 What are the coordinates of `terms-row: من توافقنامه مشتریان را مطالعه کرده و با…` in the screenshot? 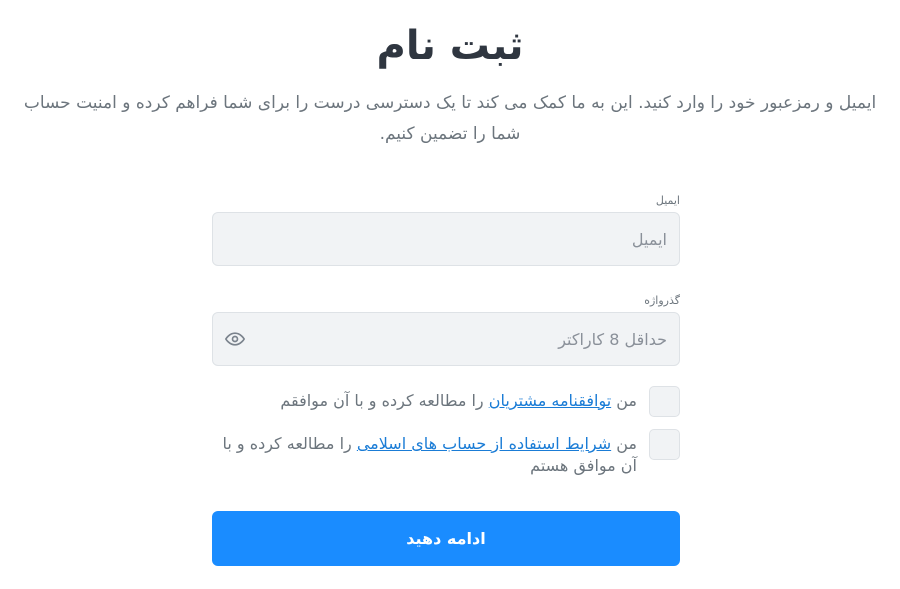 It's located at (446, 401).